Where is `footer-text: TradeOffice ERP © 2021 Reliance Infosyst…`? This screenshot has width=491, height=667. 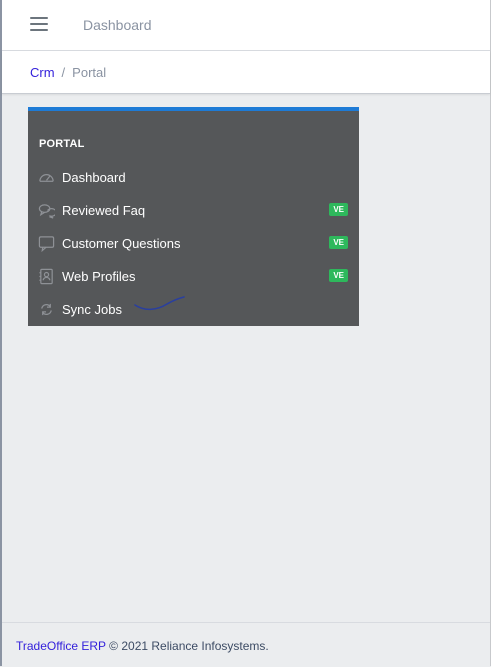 footer-text: TradeOffice ERP © 2021 Reliance Infosyst… is located at coordinates (142, 646).